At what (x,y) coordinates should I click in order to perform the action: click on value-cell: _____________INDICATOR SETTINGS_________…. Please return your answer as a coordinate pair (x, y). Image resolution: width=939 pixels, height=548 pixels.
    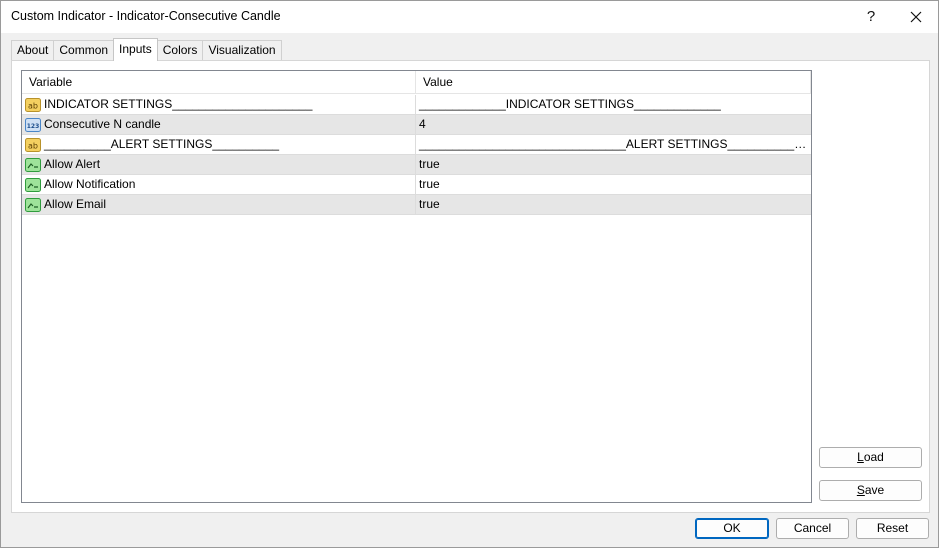
    Looking at the image, I should click on (613, 104).